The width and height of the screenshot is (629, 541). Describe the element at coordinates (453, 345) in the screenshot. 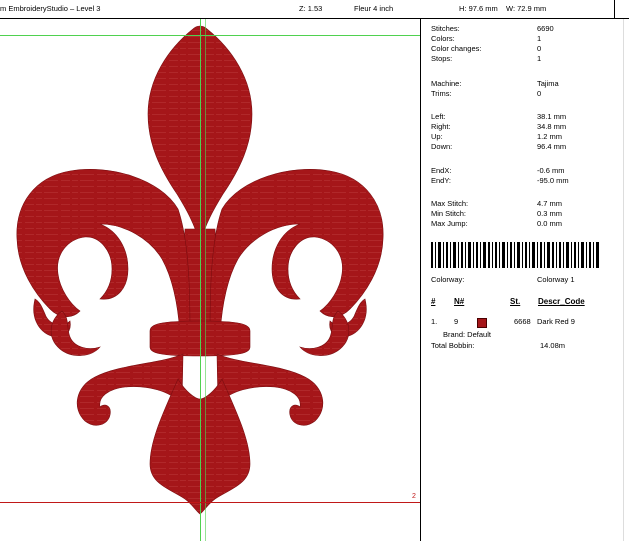

I see `total-bobbin-label: Total Bobbin:` at that location.